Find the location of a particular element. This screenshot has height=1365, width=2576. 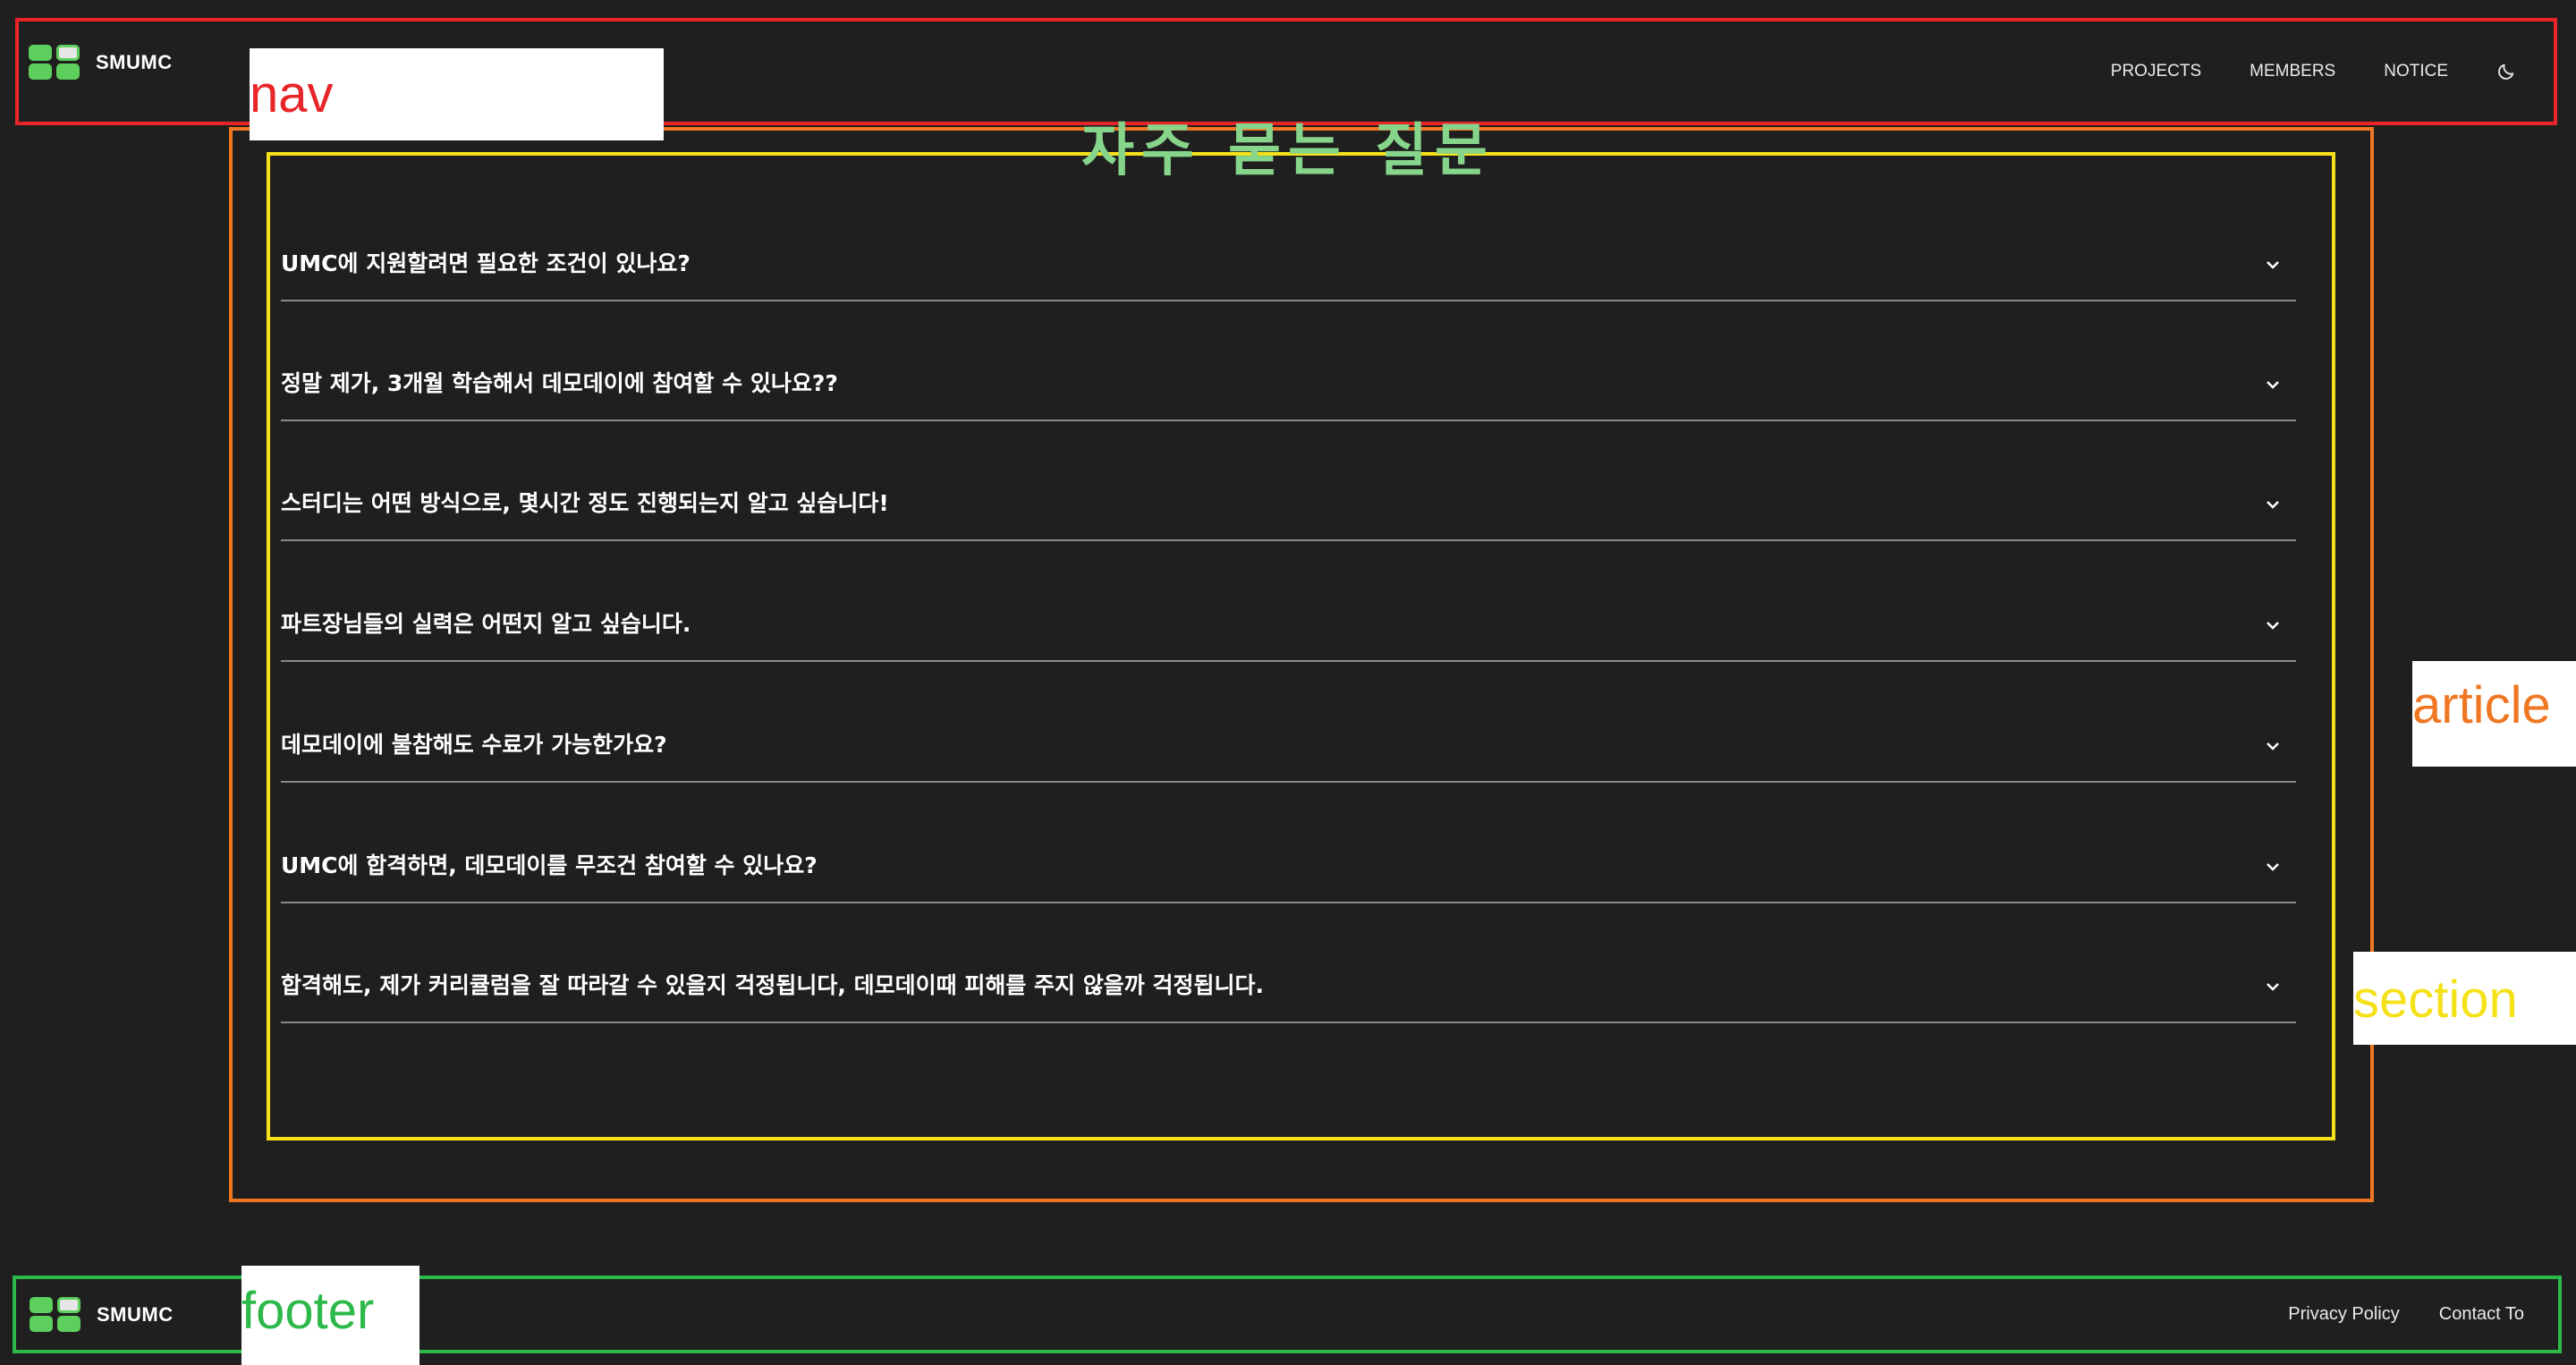

nav-brand: SMUMC is located at coordinates (134, 62).